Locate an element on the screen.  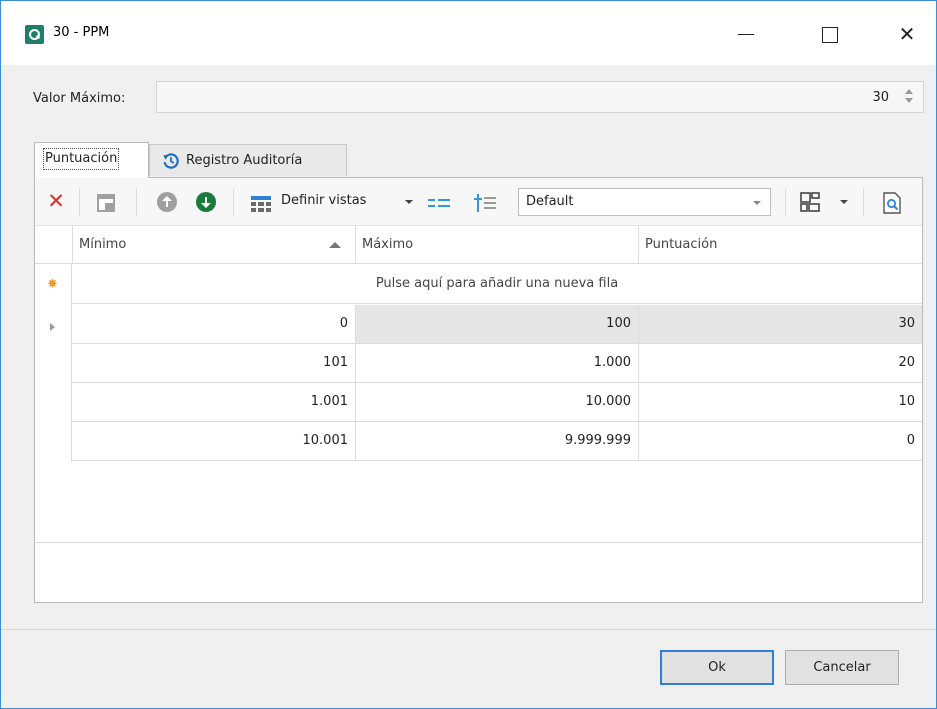
view-select-value: Default is located at coordinates (550, 201).